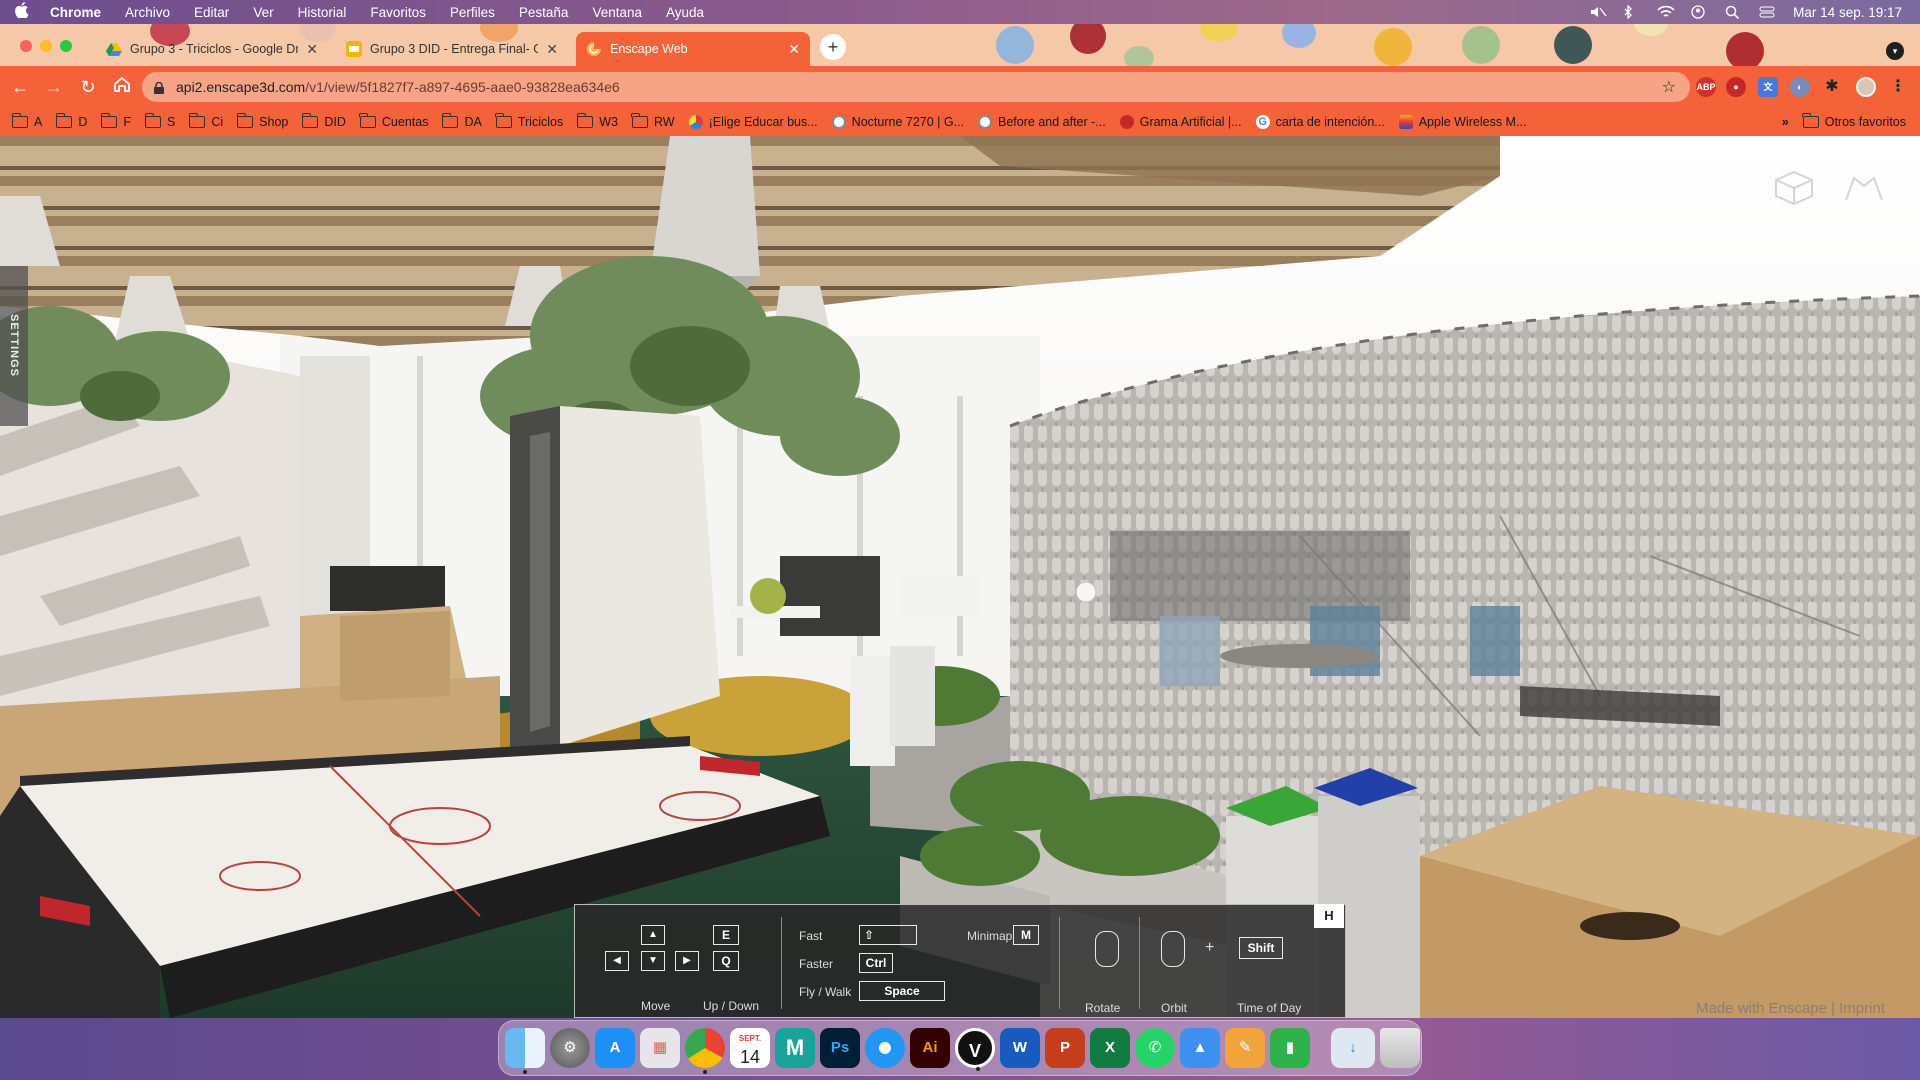 The image size is (1920, 1080). Describe the element at coordinates (211, 12) in the screenshot. I see `menu-editar: Editar` at that location.